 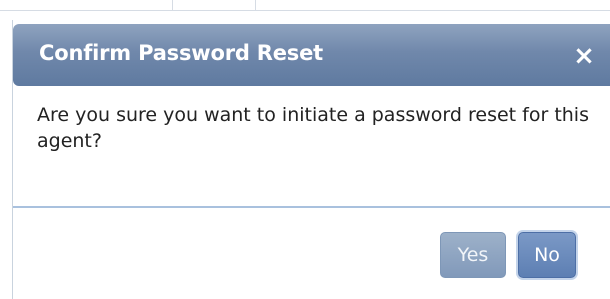 What do you see at coordinates (311, 207) in the screenshot?
I see `dialog-divider` at bounding box center [311, 207].